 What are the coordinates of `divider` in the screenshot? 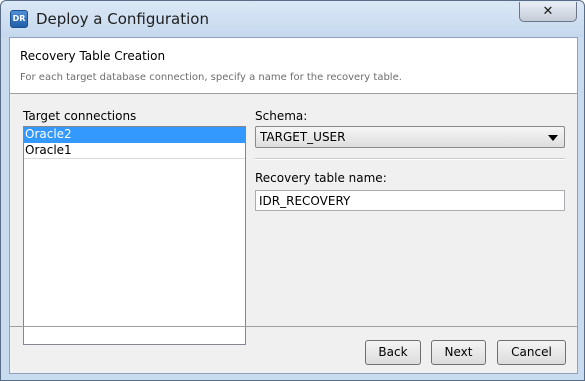 It's located at (410, 159).